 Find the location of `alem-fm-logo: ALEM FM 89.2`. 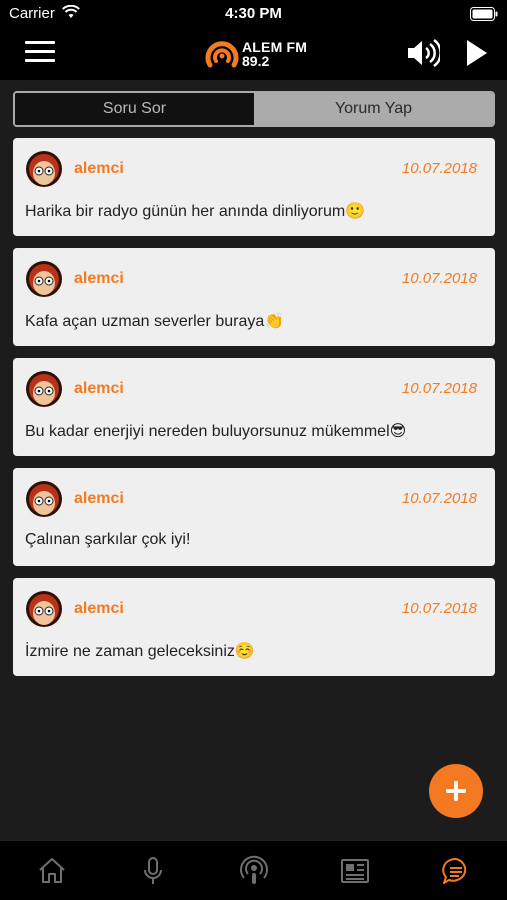

alem-fm-logo: ALEM FM 89.2 is located at coordinates (259, 54).